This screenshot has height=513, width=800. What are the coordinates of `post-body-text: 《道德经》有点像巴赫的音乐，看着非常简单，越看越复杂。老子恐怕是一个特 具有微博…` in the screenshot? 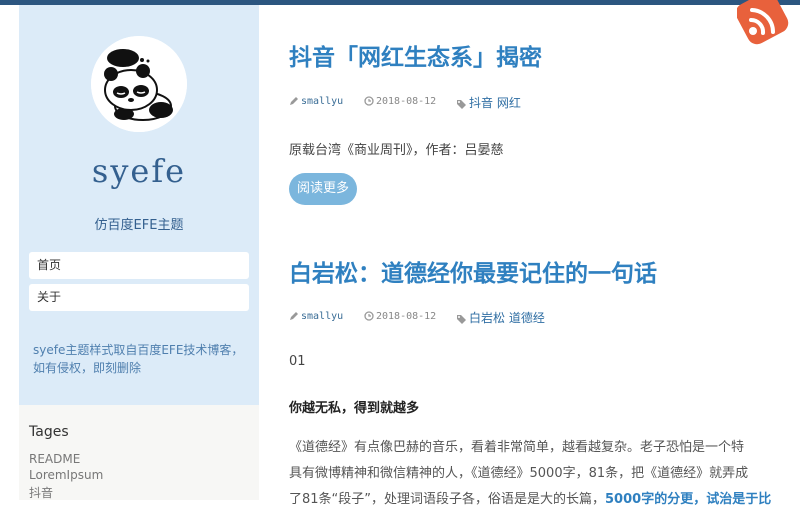 It's located at (539, 474).